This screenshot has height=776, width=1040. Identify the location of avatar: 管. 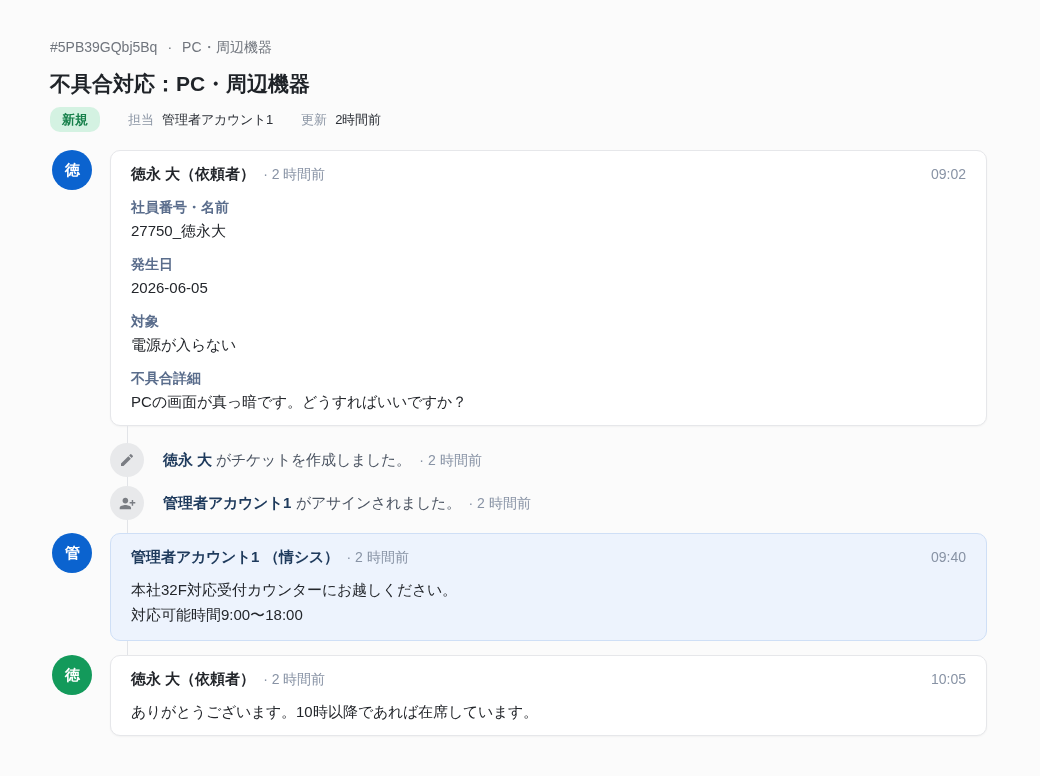
(72, 553).